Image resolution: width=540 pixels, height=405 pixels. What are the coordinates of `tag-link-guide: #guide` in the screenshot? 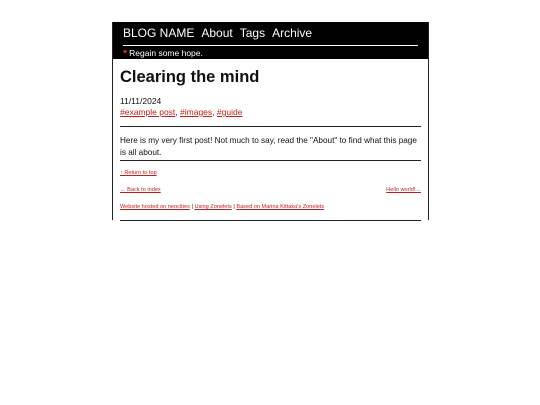 It's located at (230, 112).